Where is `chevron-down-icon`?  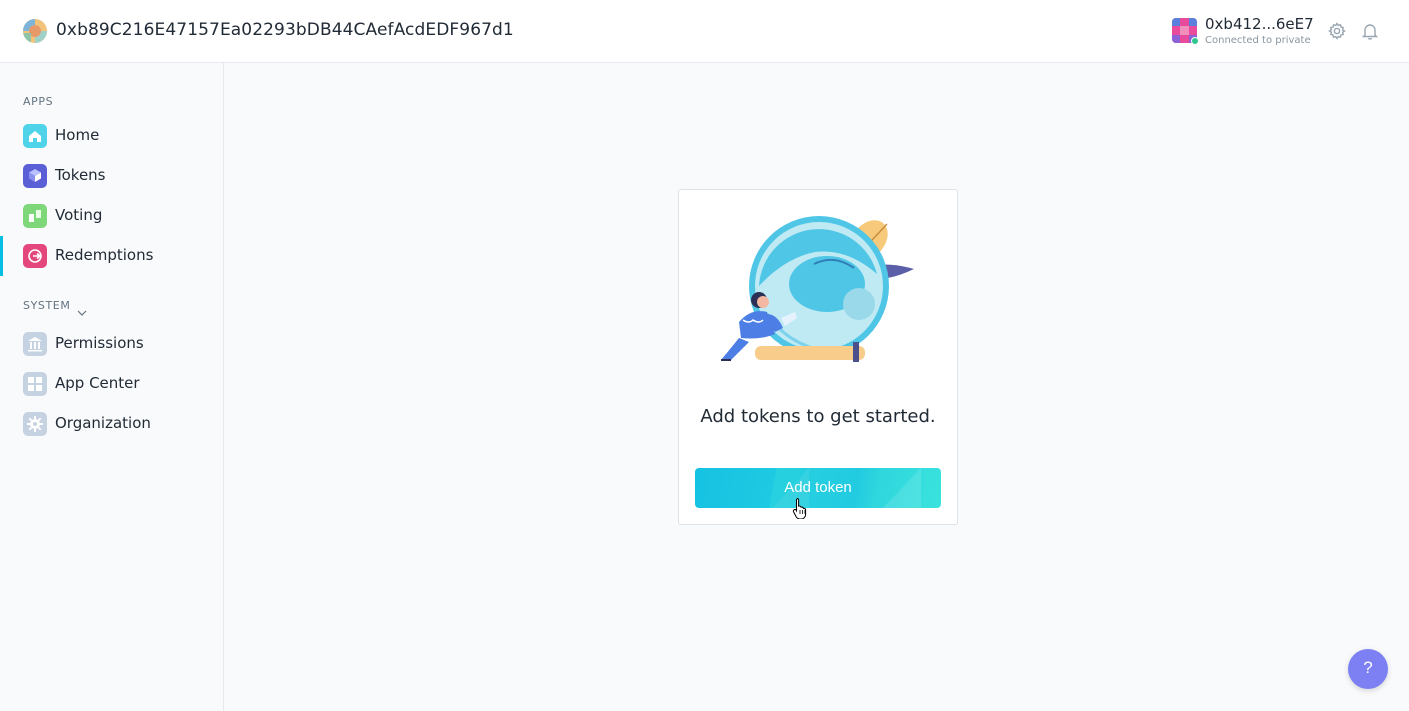
chevron-down-icon is located at coordinates (82, 309).